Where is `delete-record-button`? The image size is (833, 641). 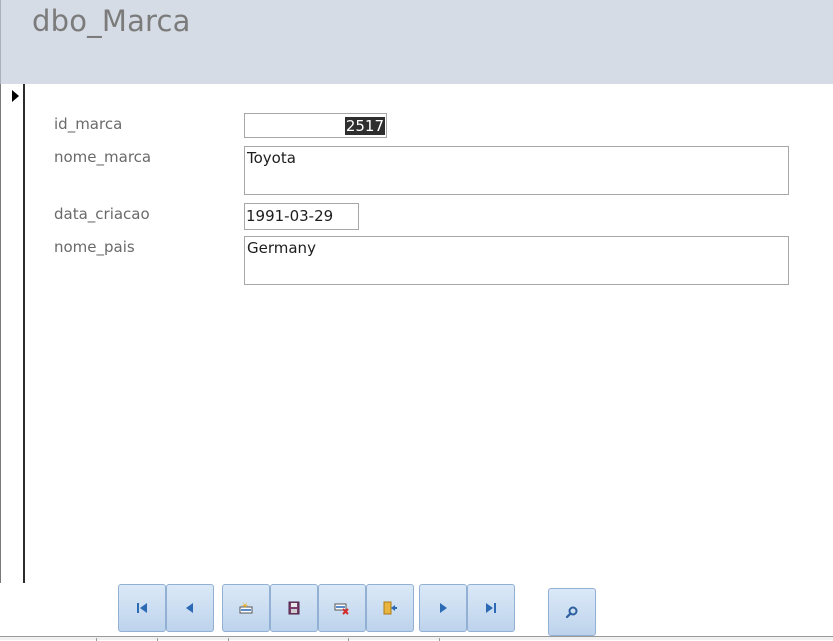
delete-record-button is located at coordinates (342, 608).